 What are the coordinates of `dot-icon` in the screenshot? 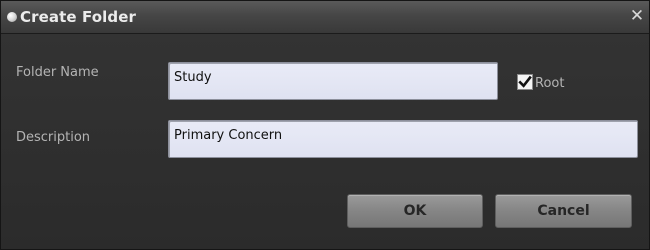 It's located at (12, 17).